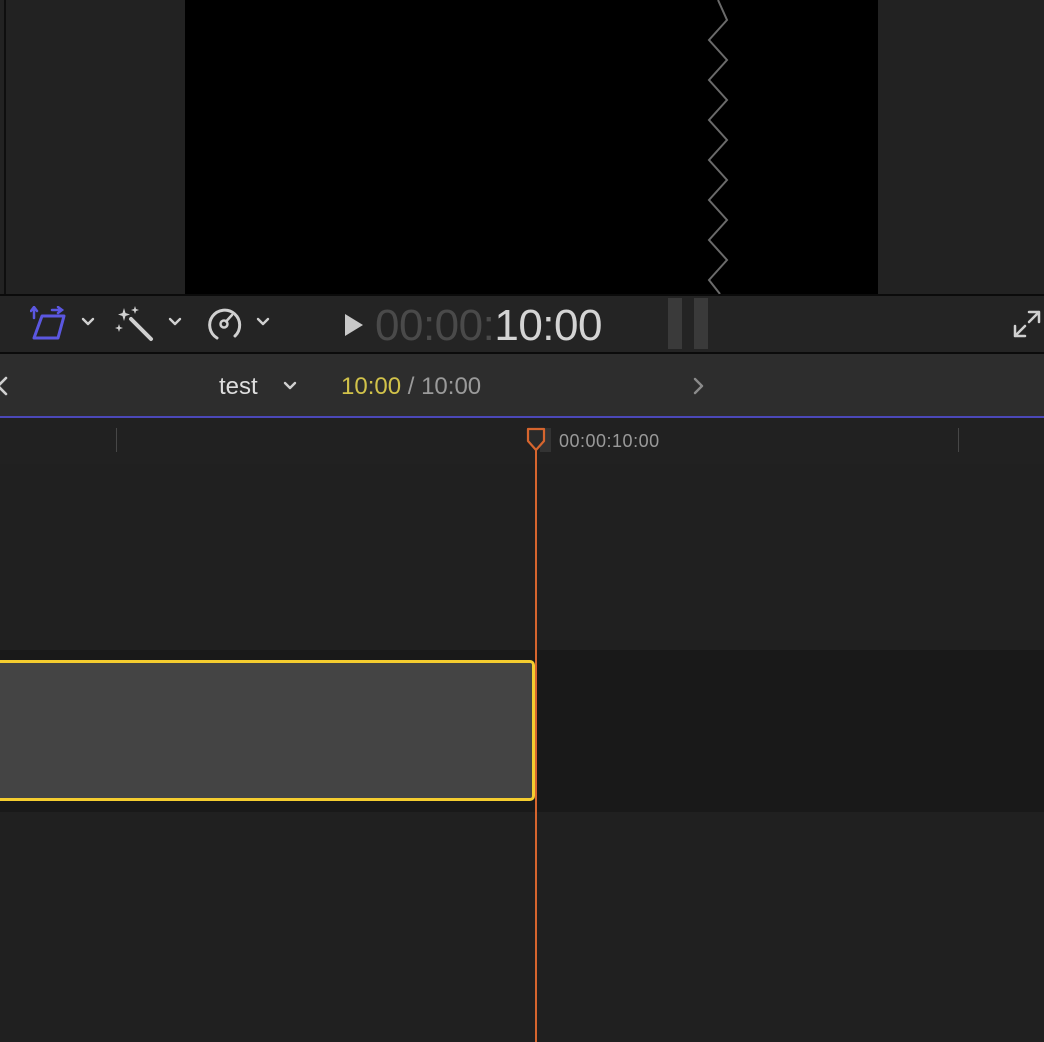 The image size is (1044, 1042). Describe the element at coordinates (536, 440) in the screenshot. I see `playhead-handle-icon` at that location.